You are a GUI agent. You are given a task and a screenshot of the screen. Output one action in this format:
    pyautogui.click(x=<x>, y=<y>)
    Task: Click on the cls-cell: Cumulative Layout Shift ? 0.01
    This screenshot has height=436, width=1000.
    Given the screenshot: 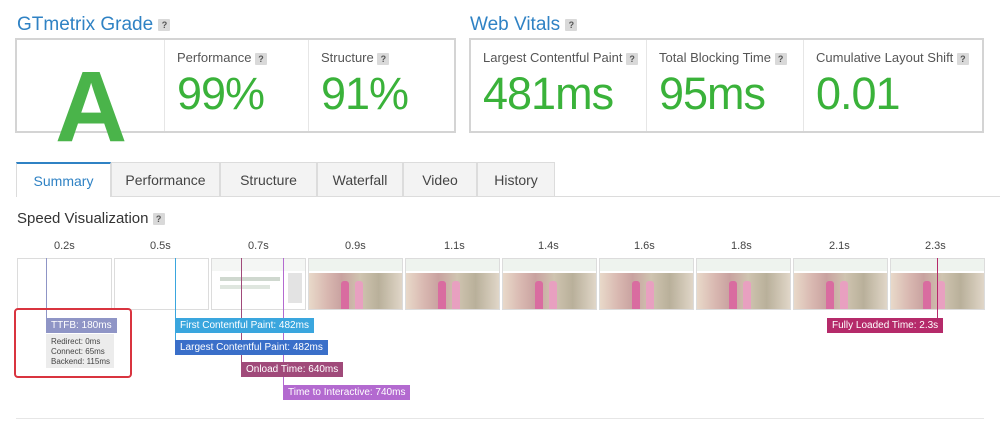 What is the action you would take?
    pyautogui.click(x=892, y=85)
    